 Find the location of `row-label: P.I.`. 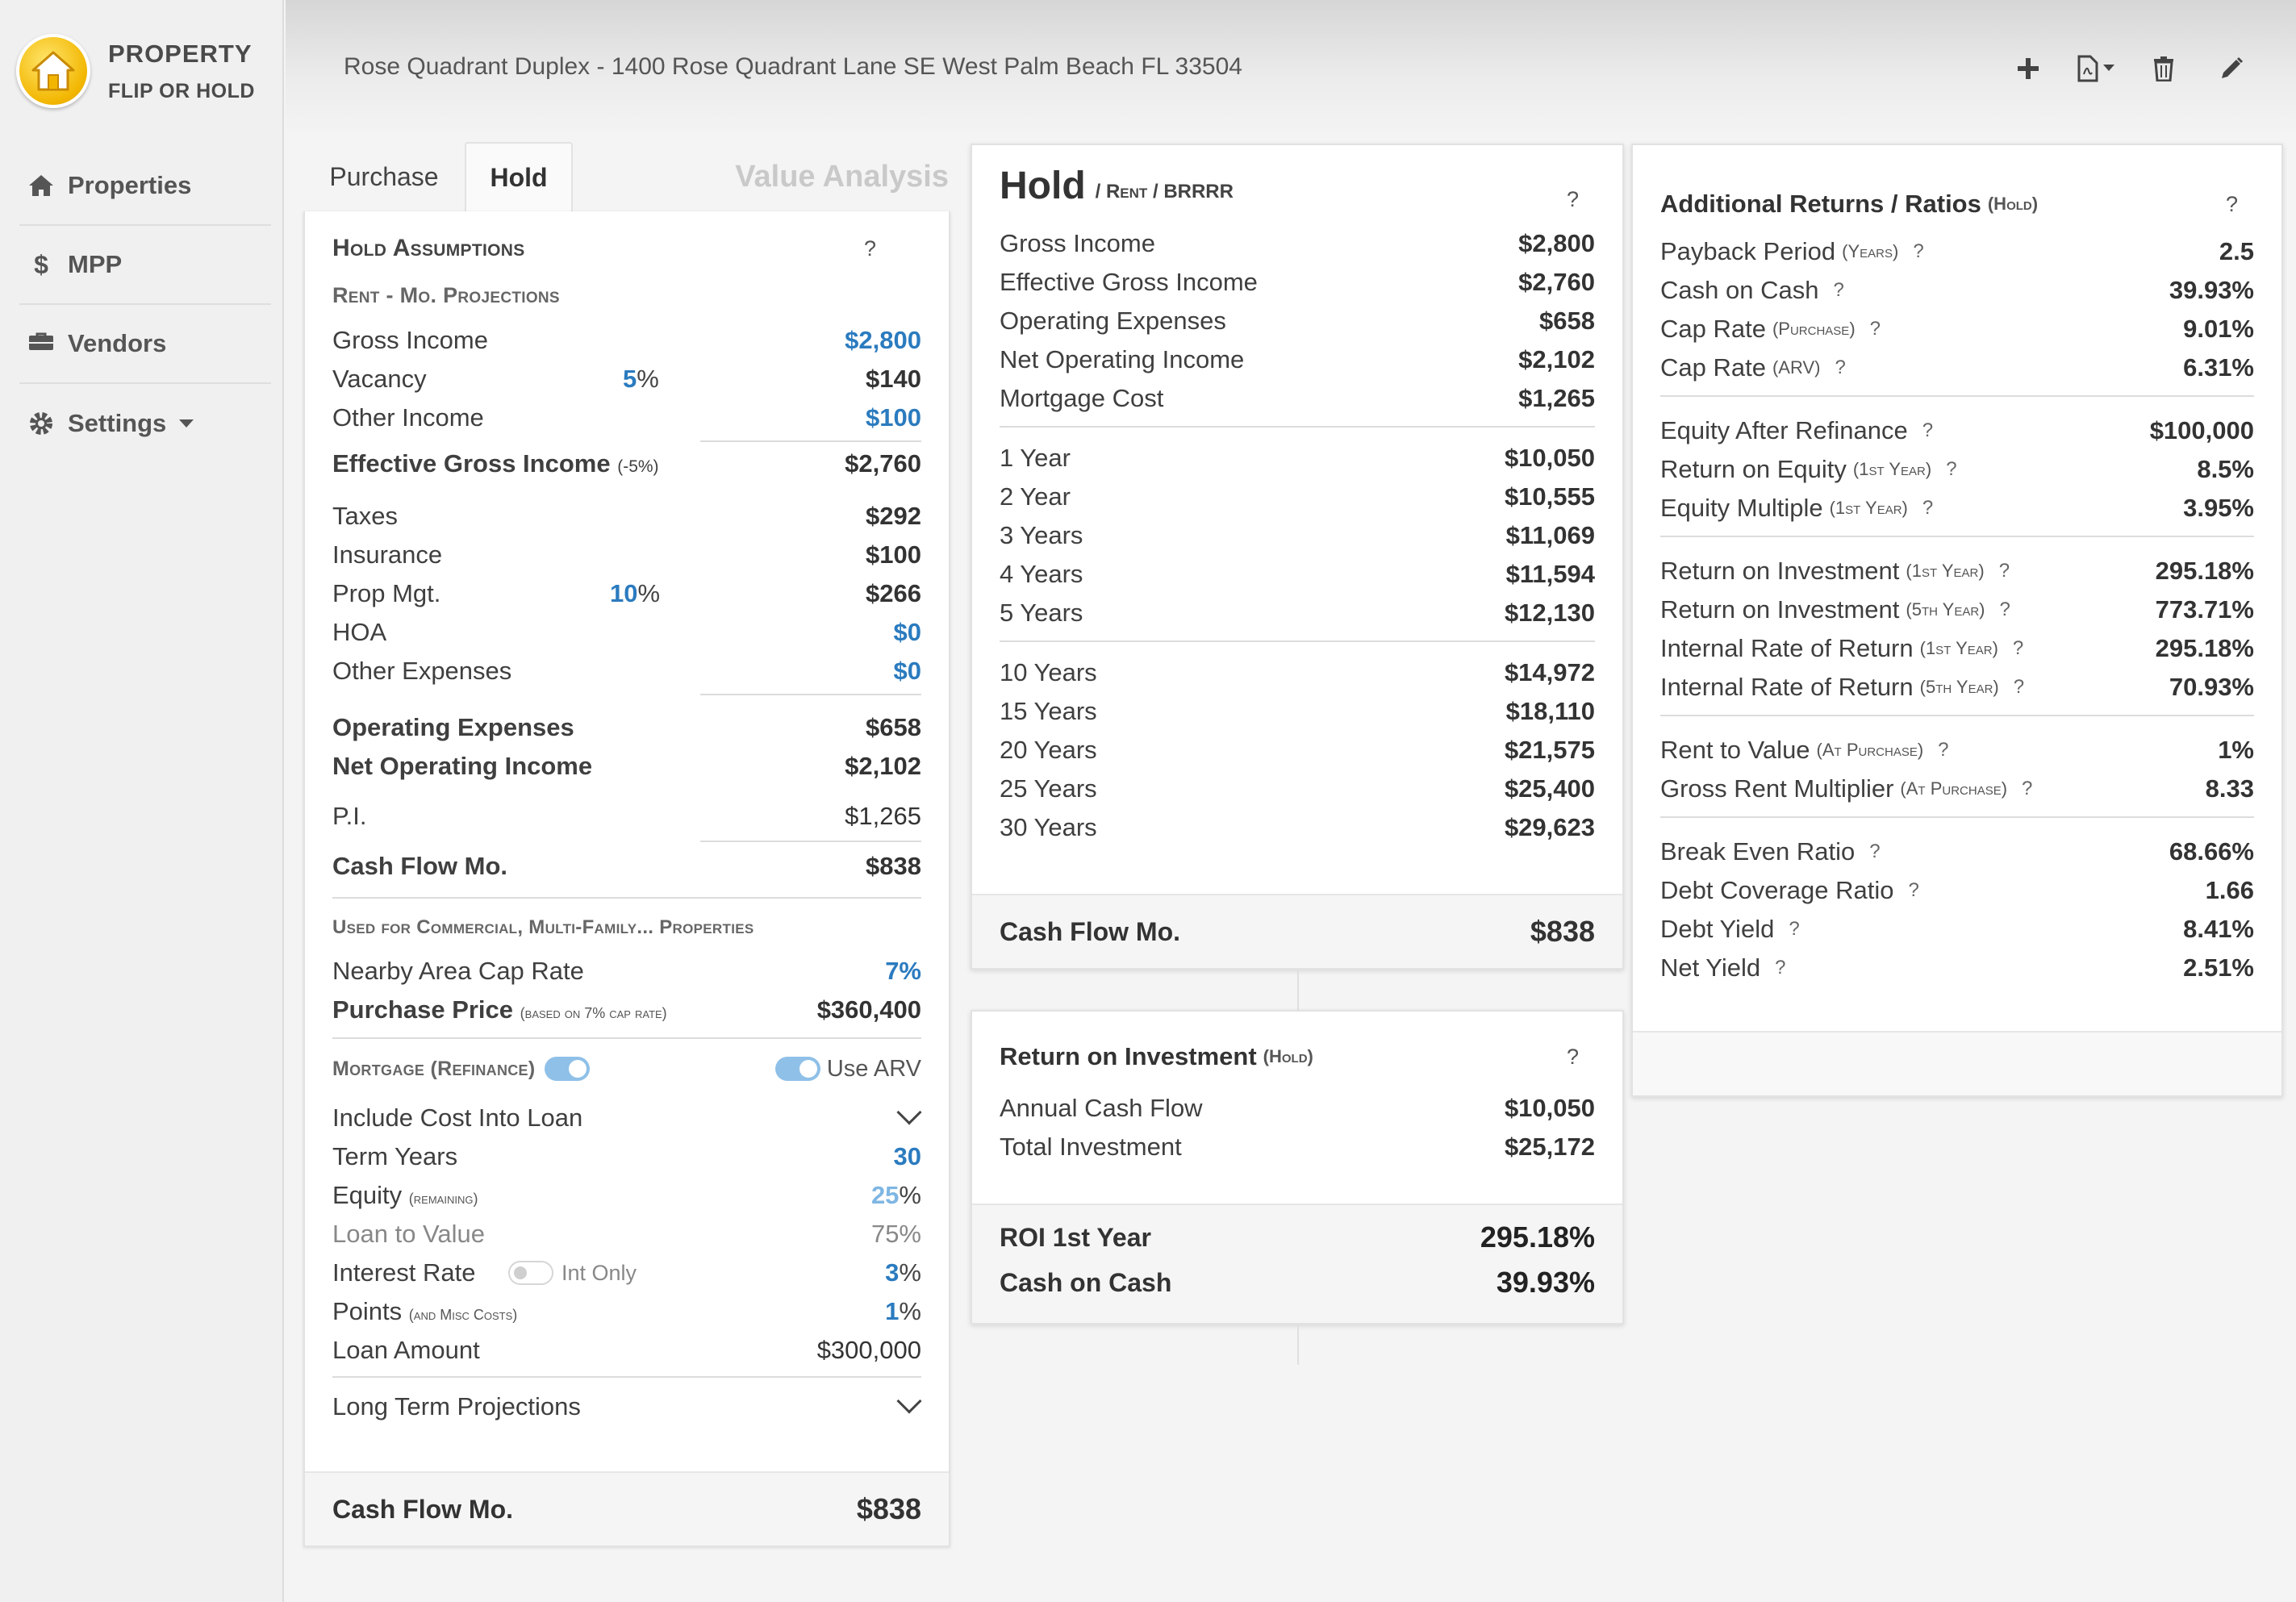

row-label: P.I. is located at coordinates (349, 816).